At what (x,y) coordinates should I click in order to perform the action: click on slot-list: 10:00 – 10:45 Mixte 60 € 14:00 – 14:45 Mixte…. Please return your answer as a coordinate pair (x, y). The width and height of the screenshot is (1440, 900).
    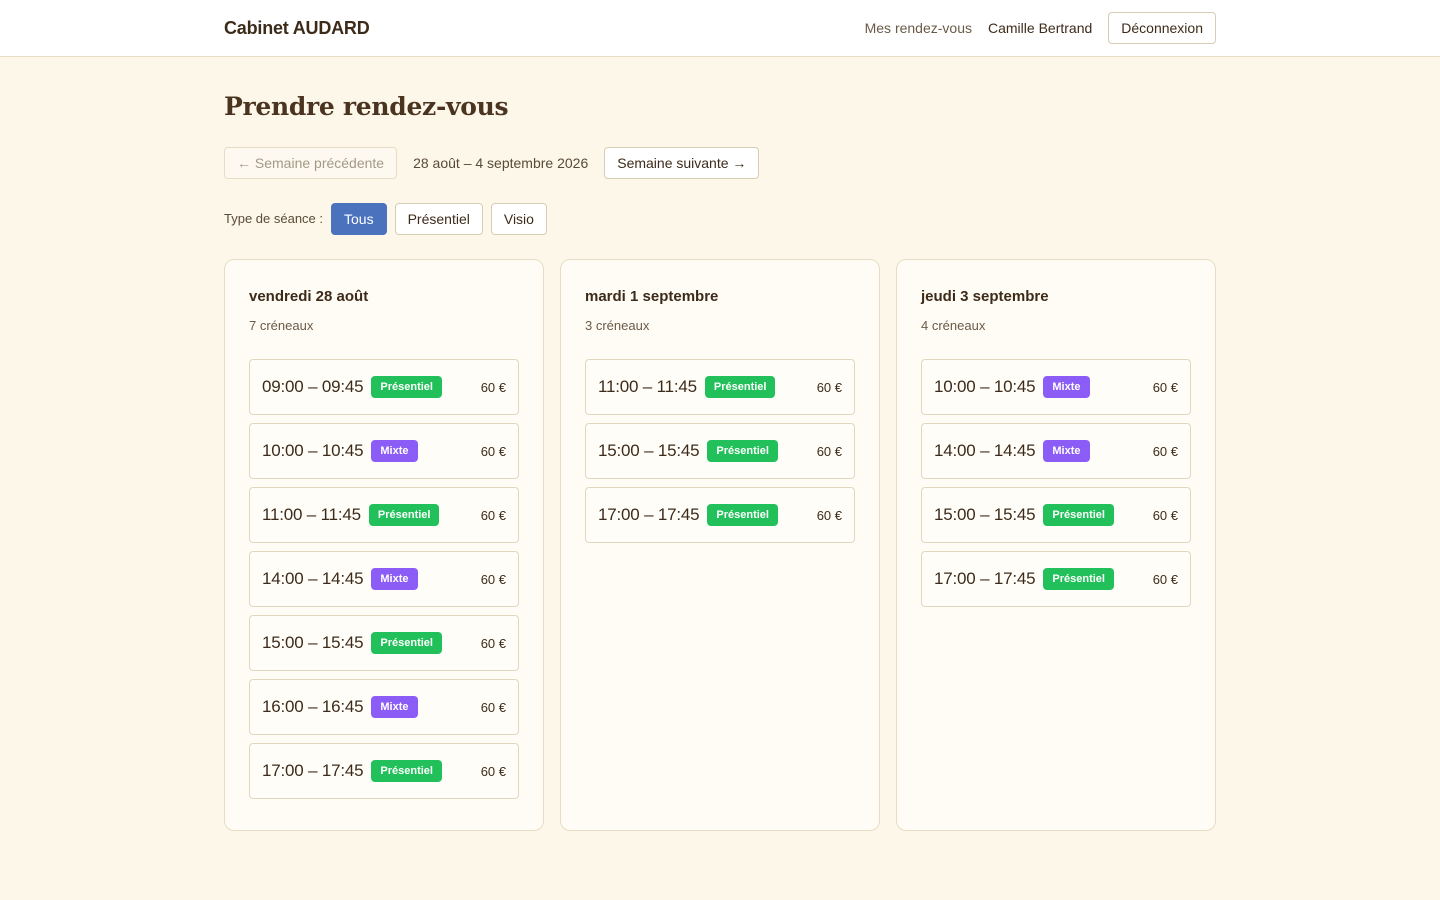
    Looking at the image, I should click on (1056, 483).